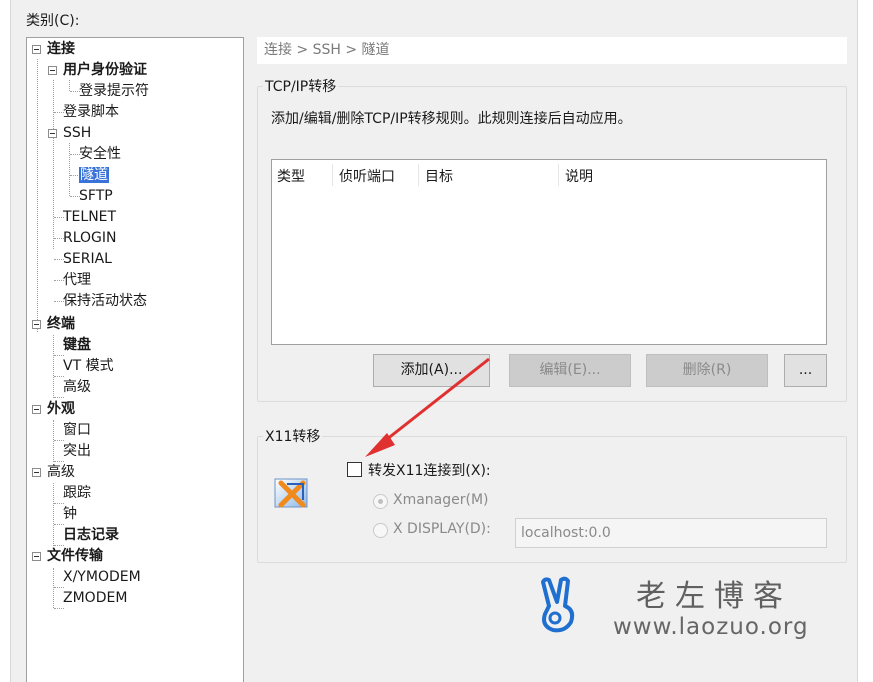 The height and width of the screenshot is (682, 873). Describe the element at coordinates (102, 577) in the screenshot. I see `tree-item-xymodem: X/YMODEM` at that location.